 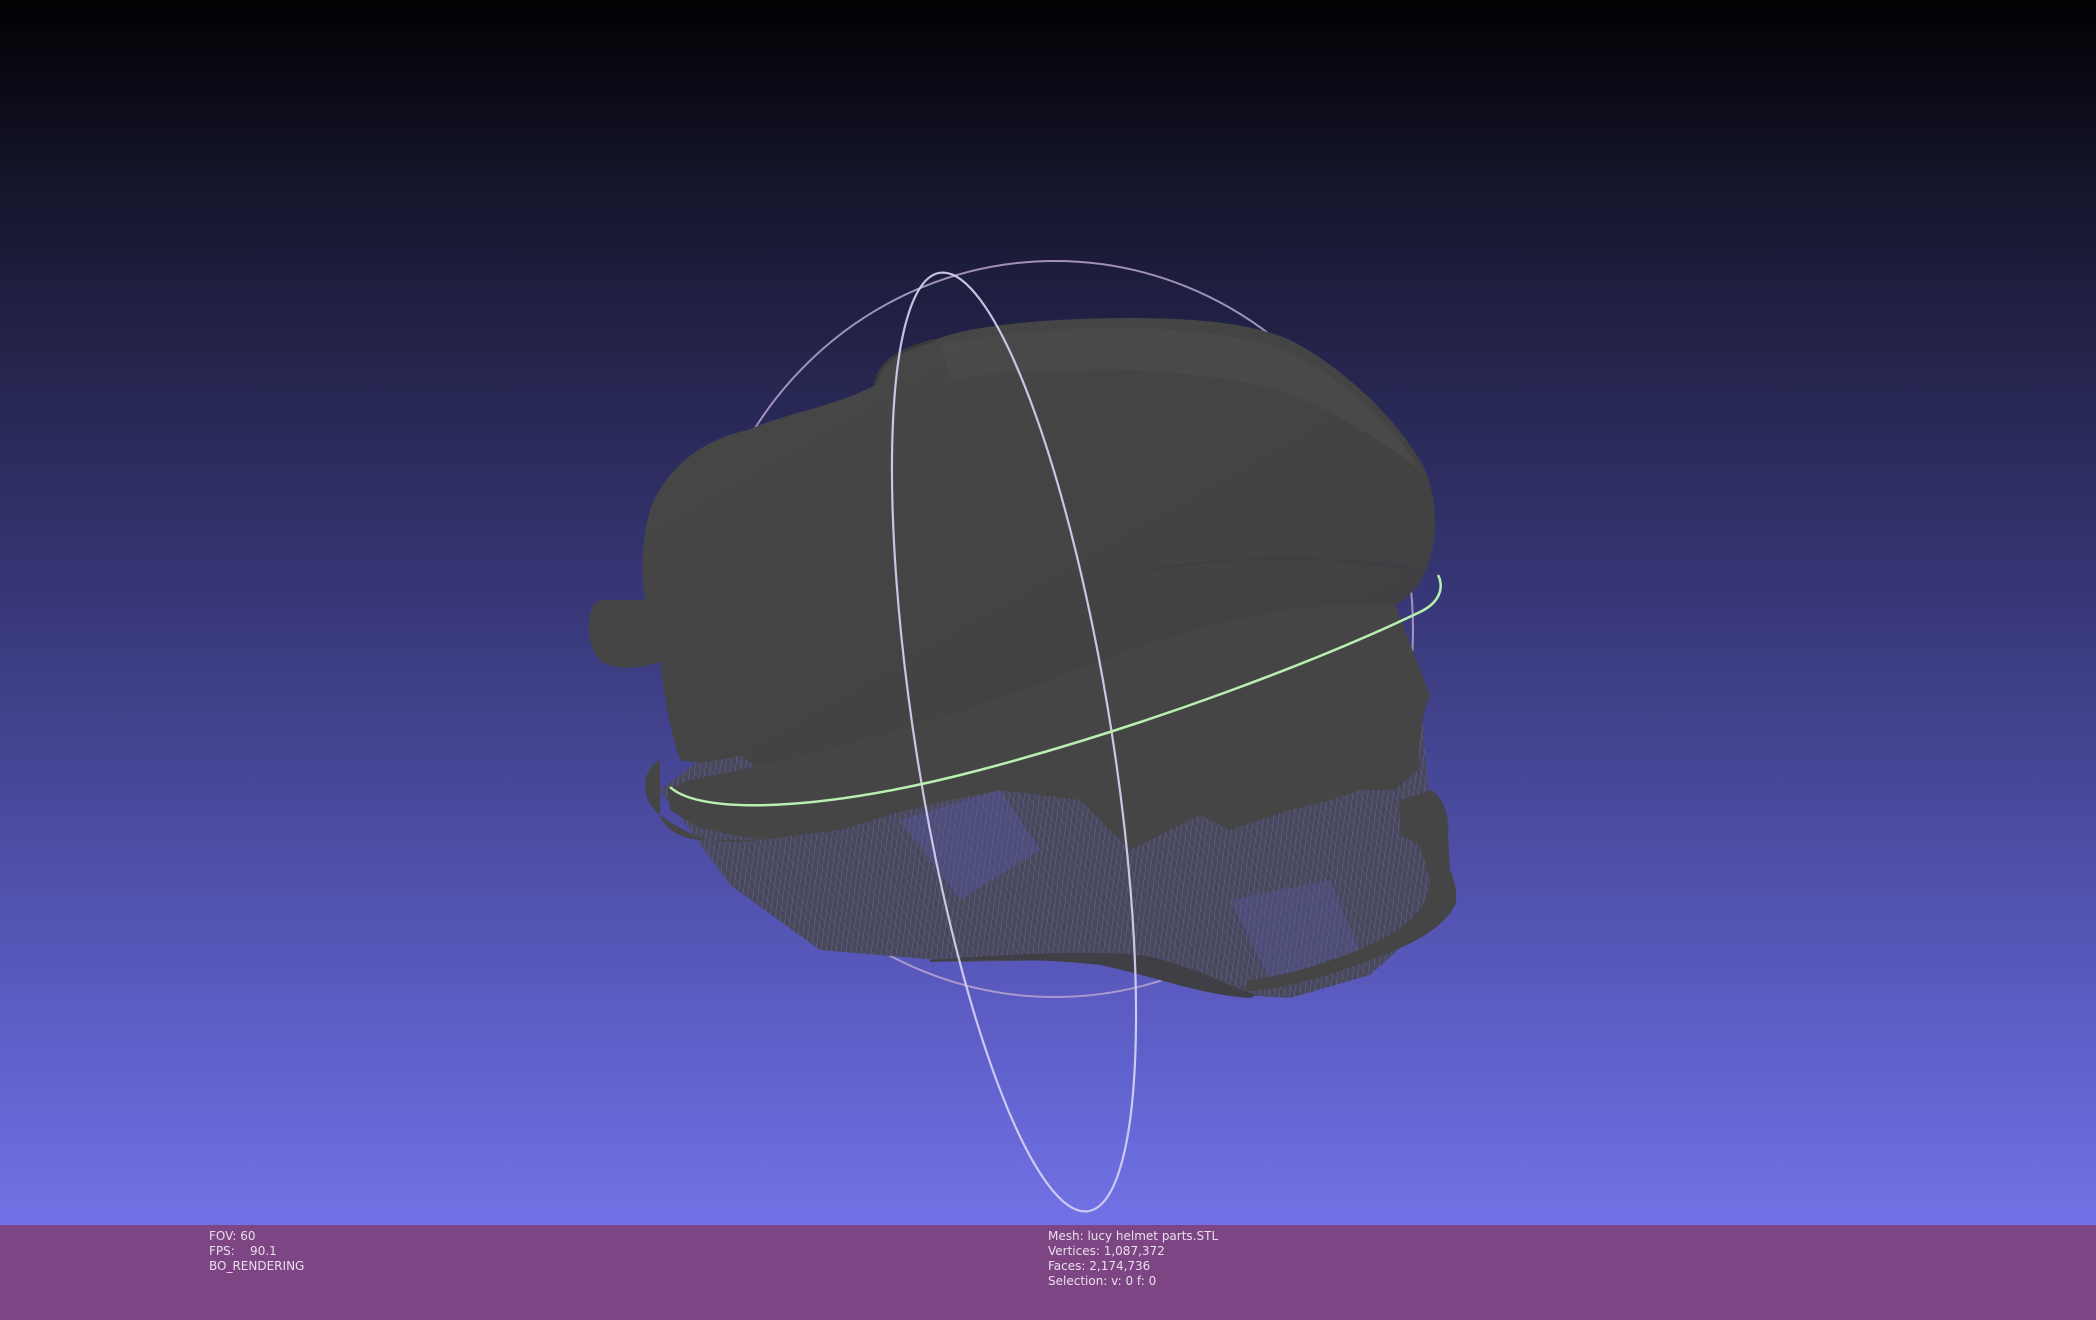 I want to click on faces-label: Faces: 2,174,736, so click(x=1099, y=1266).